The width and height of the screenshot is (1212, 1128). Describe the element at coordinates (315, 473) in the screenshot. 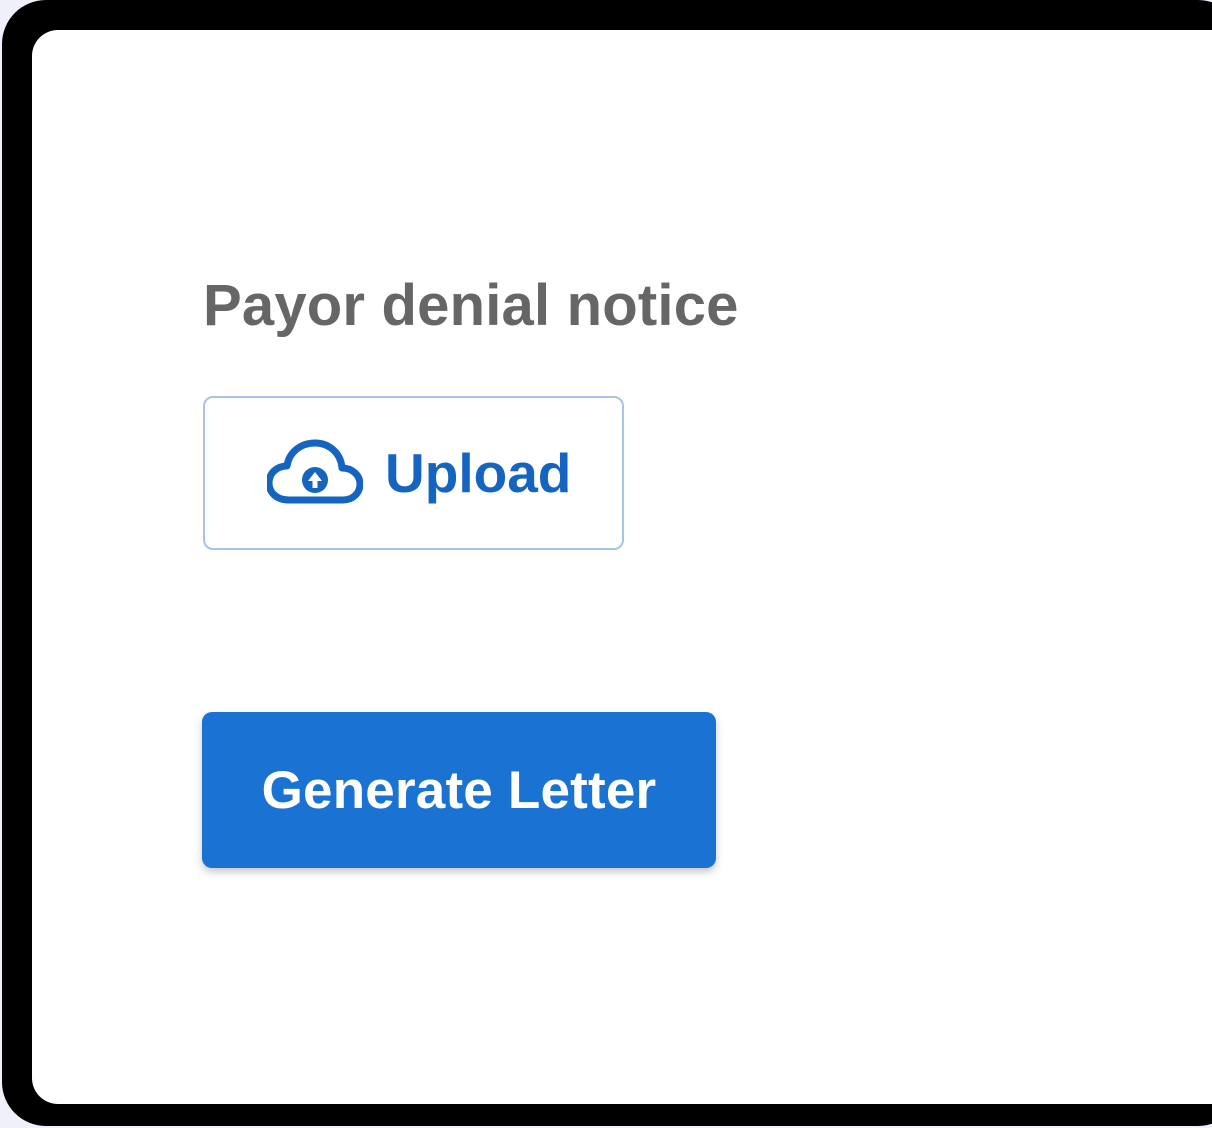

I see `cloud-upload-icon` at that location.